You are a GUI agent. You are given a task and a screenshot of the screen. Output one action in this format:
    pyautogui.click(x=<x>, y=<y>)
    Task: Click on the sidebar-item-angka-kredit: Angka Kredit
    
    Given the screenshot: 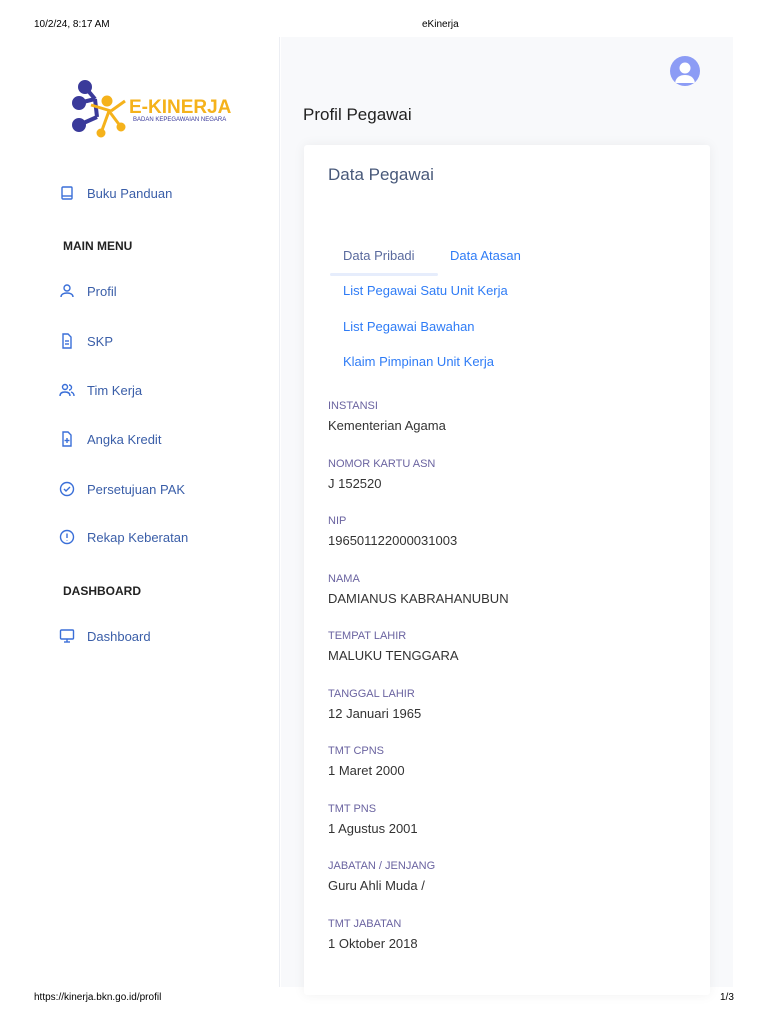 What is the action you would take?
    pyautogui.click(x=110, y=439)
    